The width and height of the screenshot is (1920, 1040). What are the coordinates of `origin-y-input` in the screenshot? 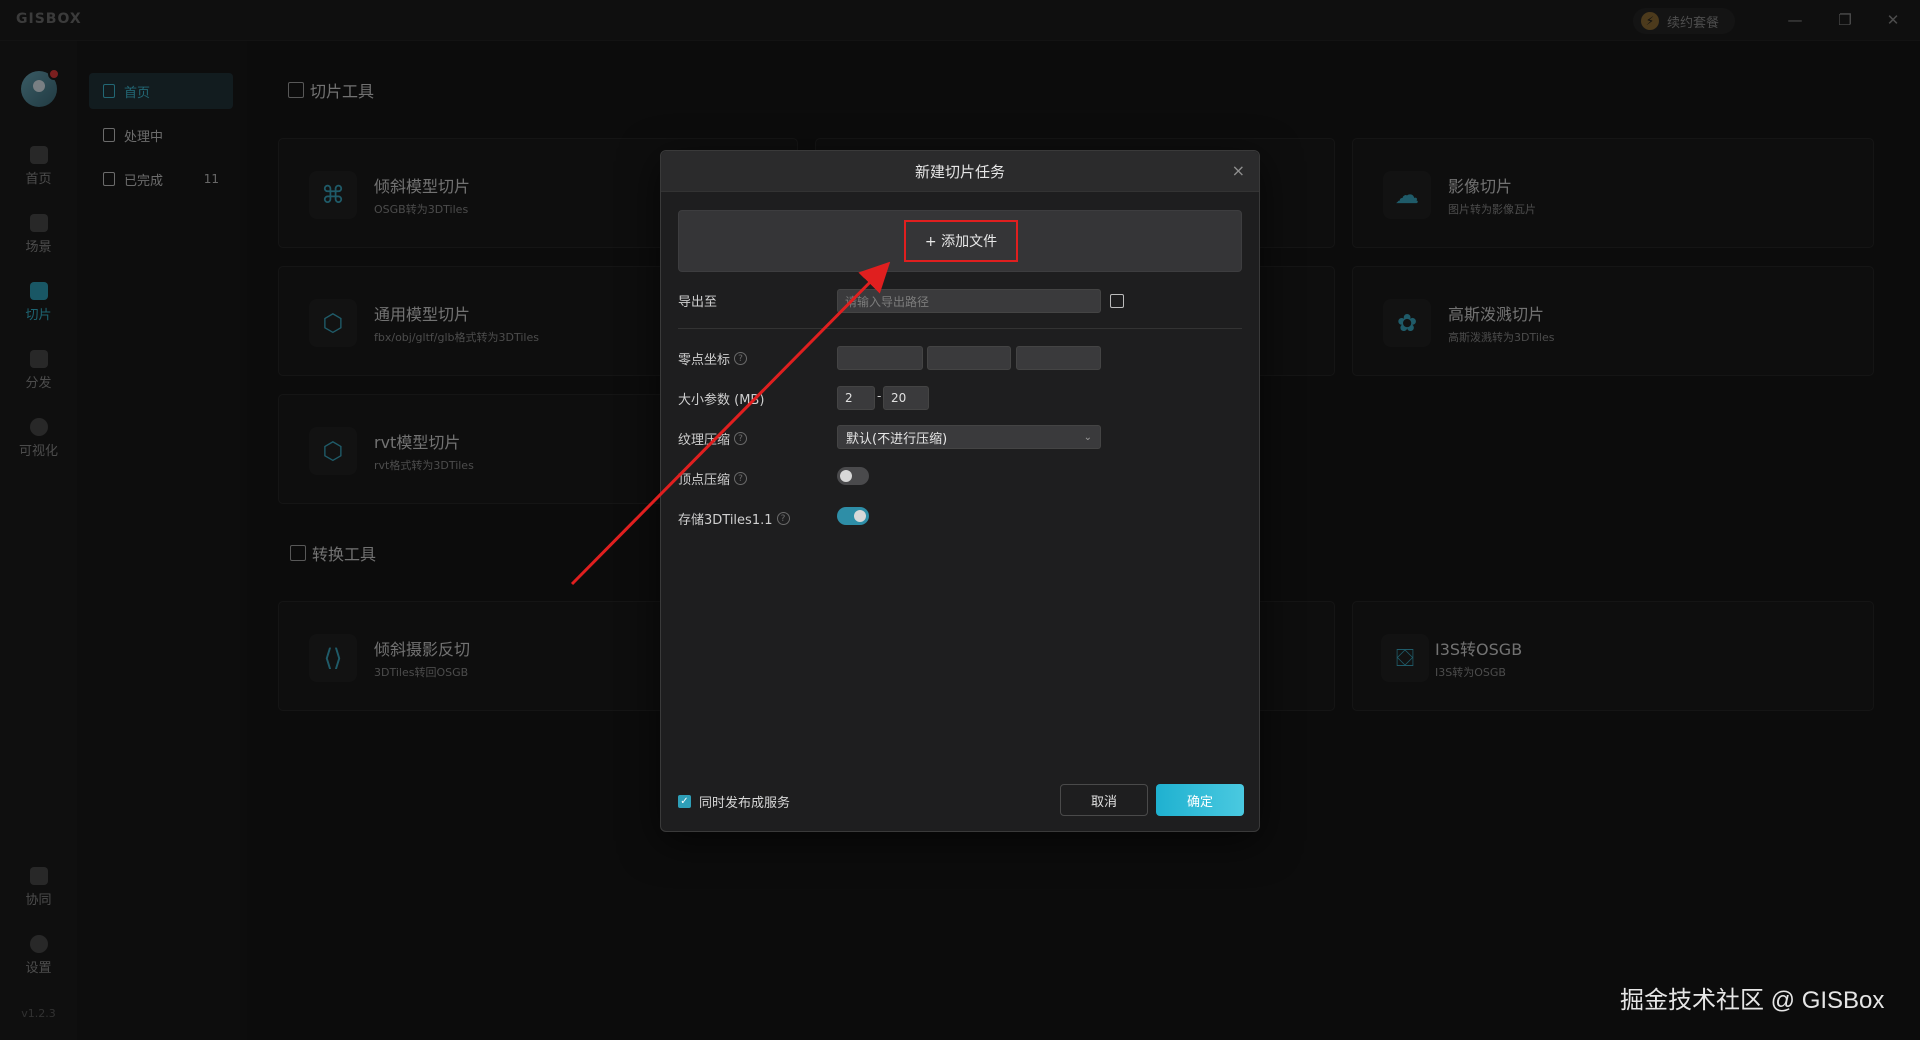 It's located at (969, 358).